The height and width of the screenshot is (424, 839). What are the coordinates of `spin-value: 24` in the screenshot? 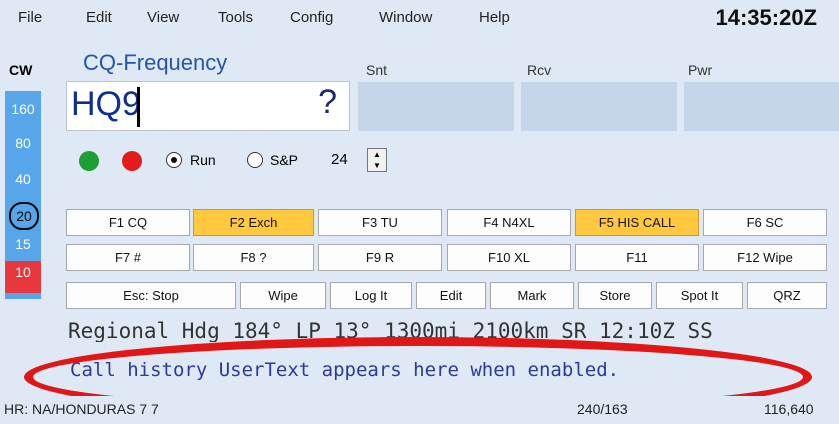 It's located at (346, 160).